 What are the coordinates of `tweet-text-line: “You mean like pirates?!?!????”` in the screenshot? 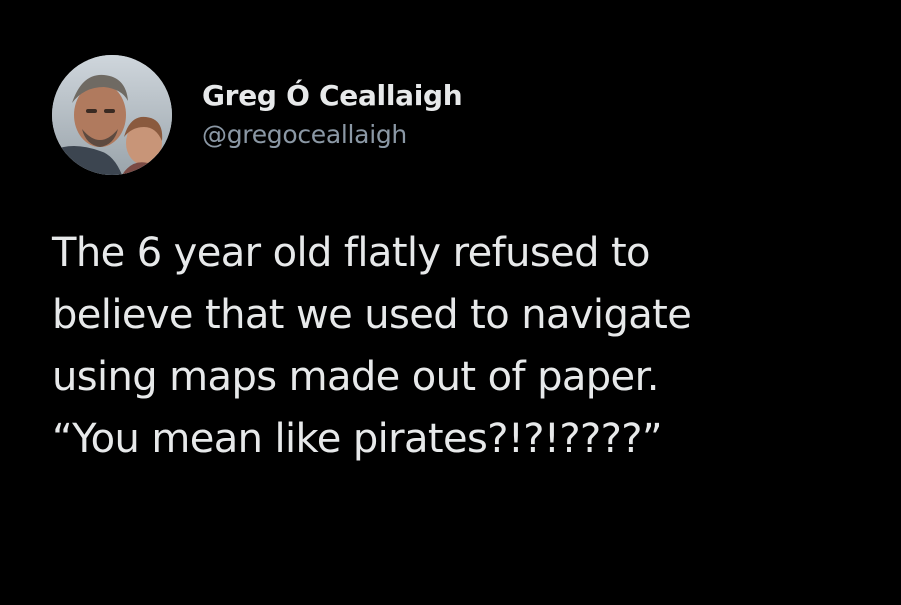 It's located at (357, 439).